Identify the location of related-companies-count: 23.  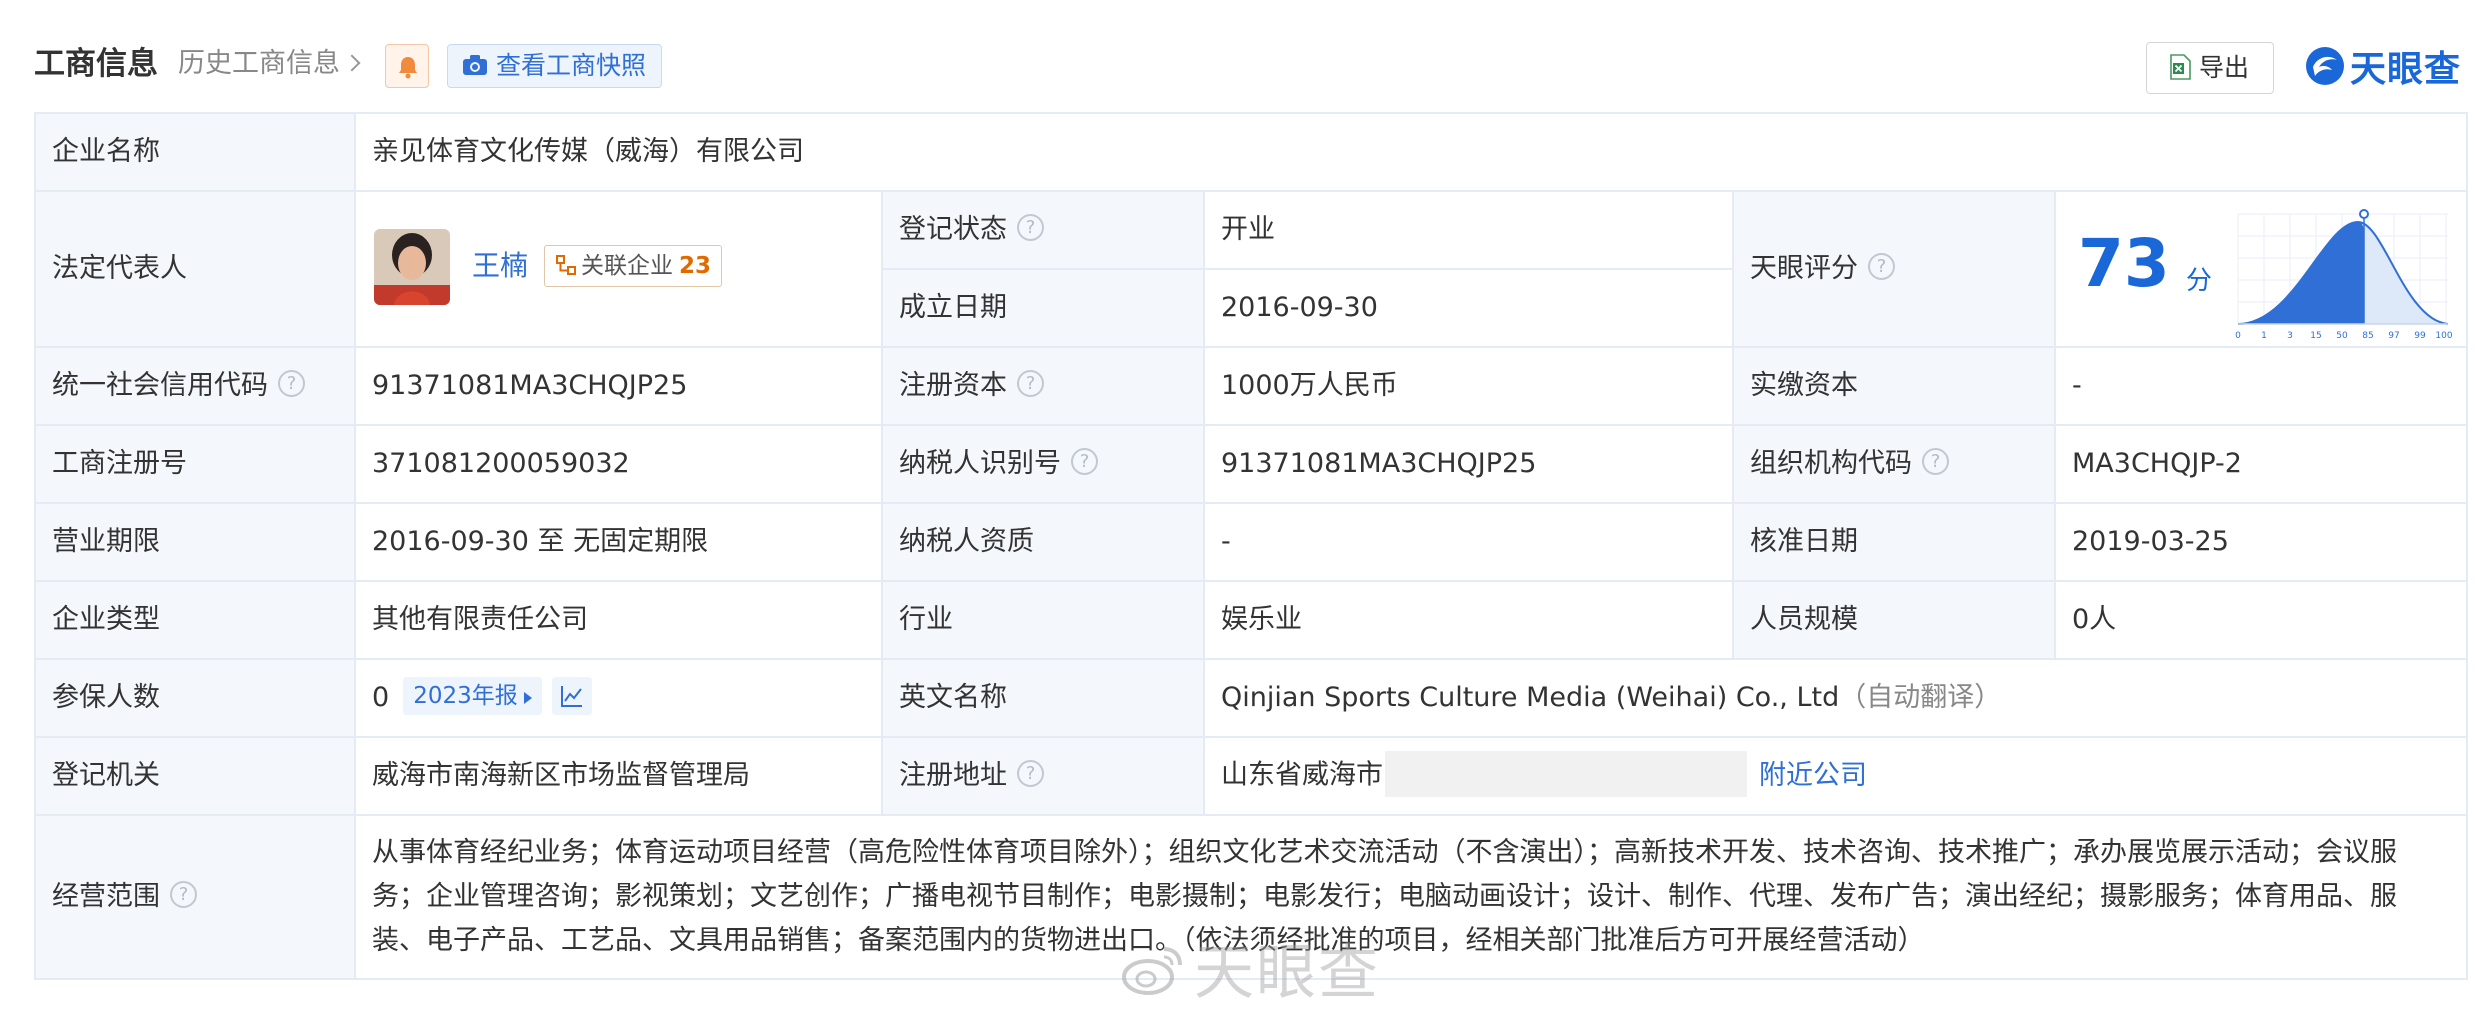
(695, 266).